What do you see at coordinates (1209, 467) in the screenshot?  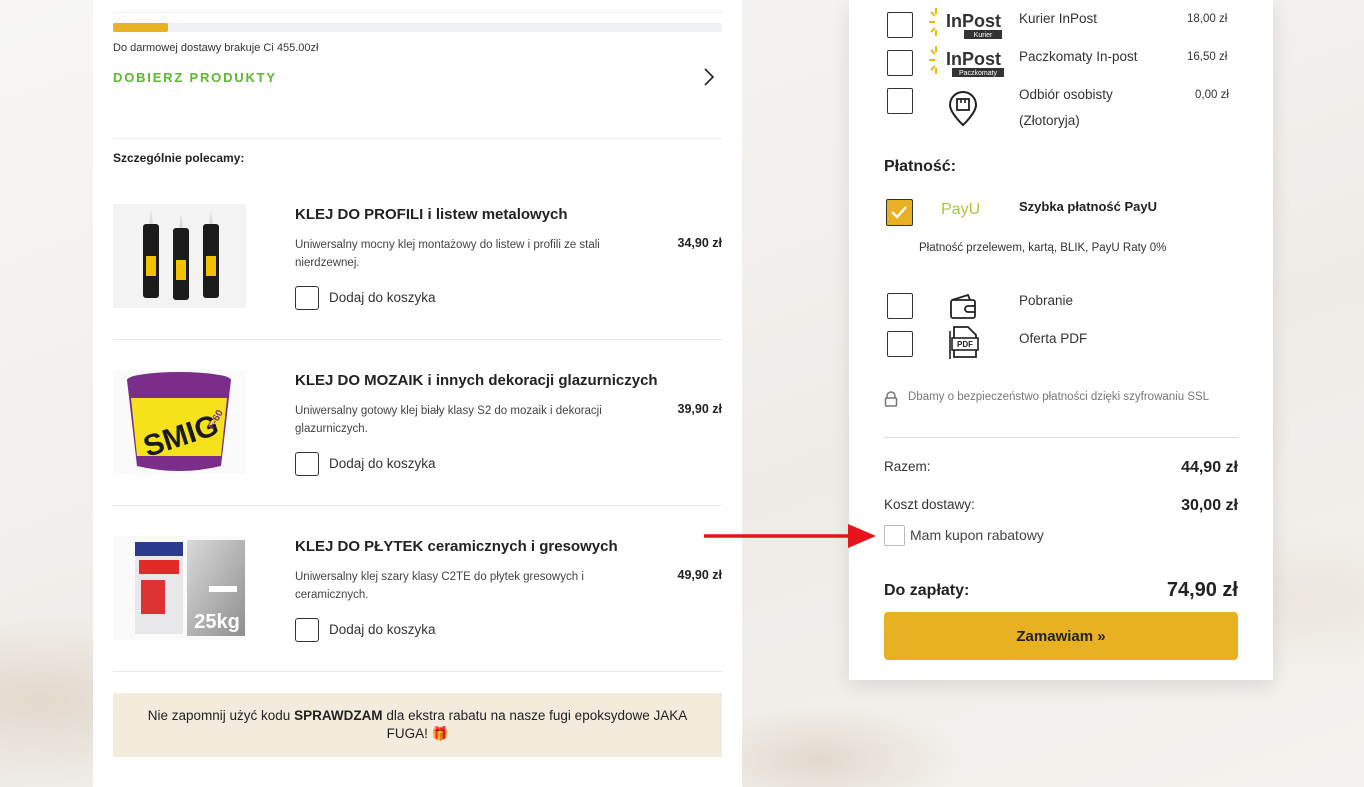 I see `subtotal-value: 44,90 zł` at bounding box center [1209, 467].